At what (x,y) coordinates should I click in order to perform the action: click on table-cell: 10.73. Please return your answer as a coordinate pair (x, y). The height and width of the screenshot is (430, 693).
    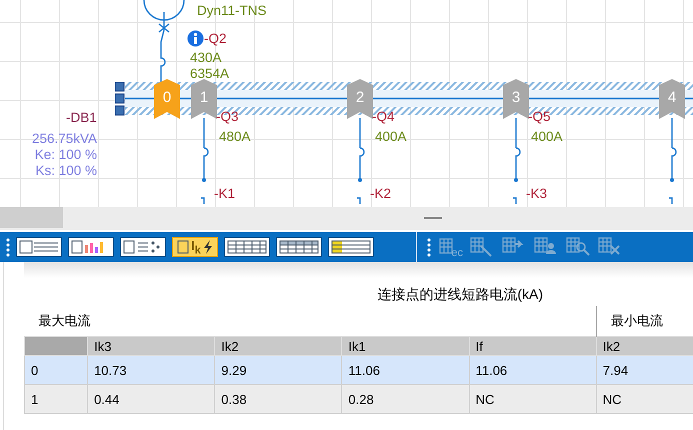
    Looking at the image, I should click on (151, 370).